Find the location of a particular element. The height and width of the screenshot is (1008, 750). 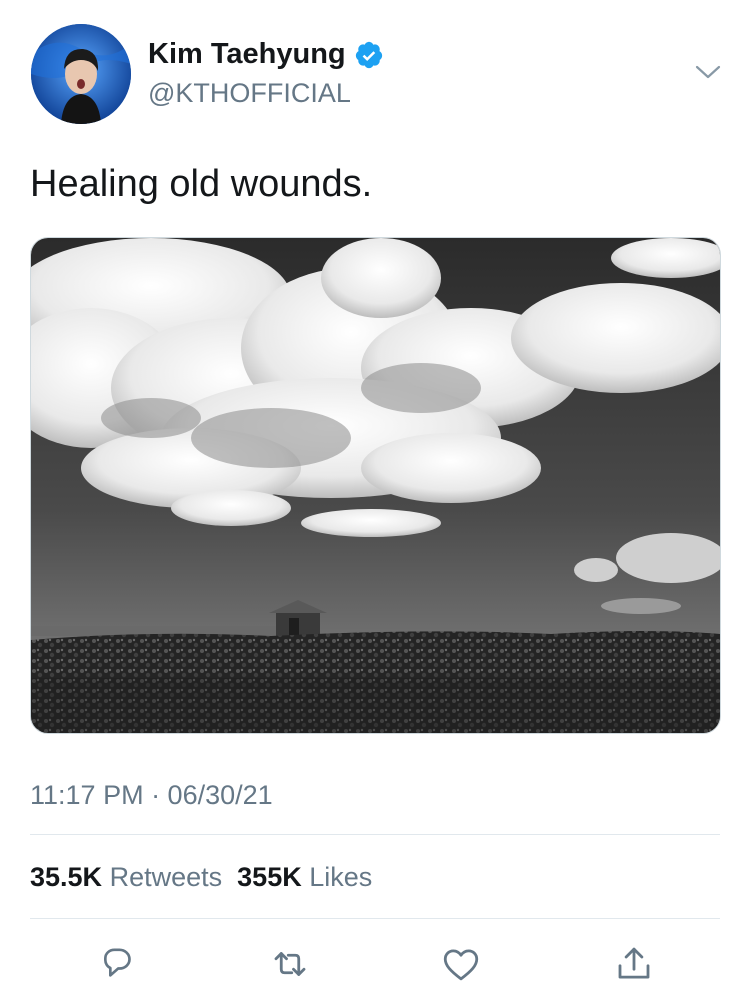

likes-label: Likes is located at coordinates (341, 877).